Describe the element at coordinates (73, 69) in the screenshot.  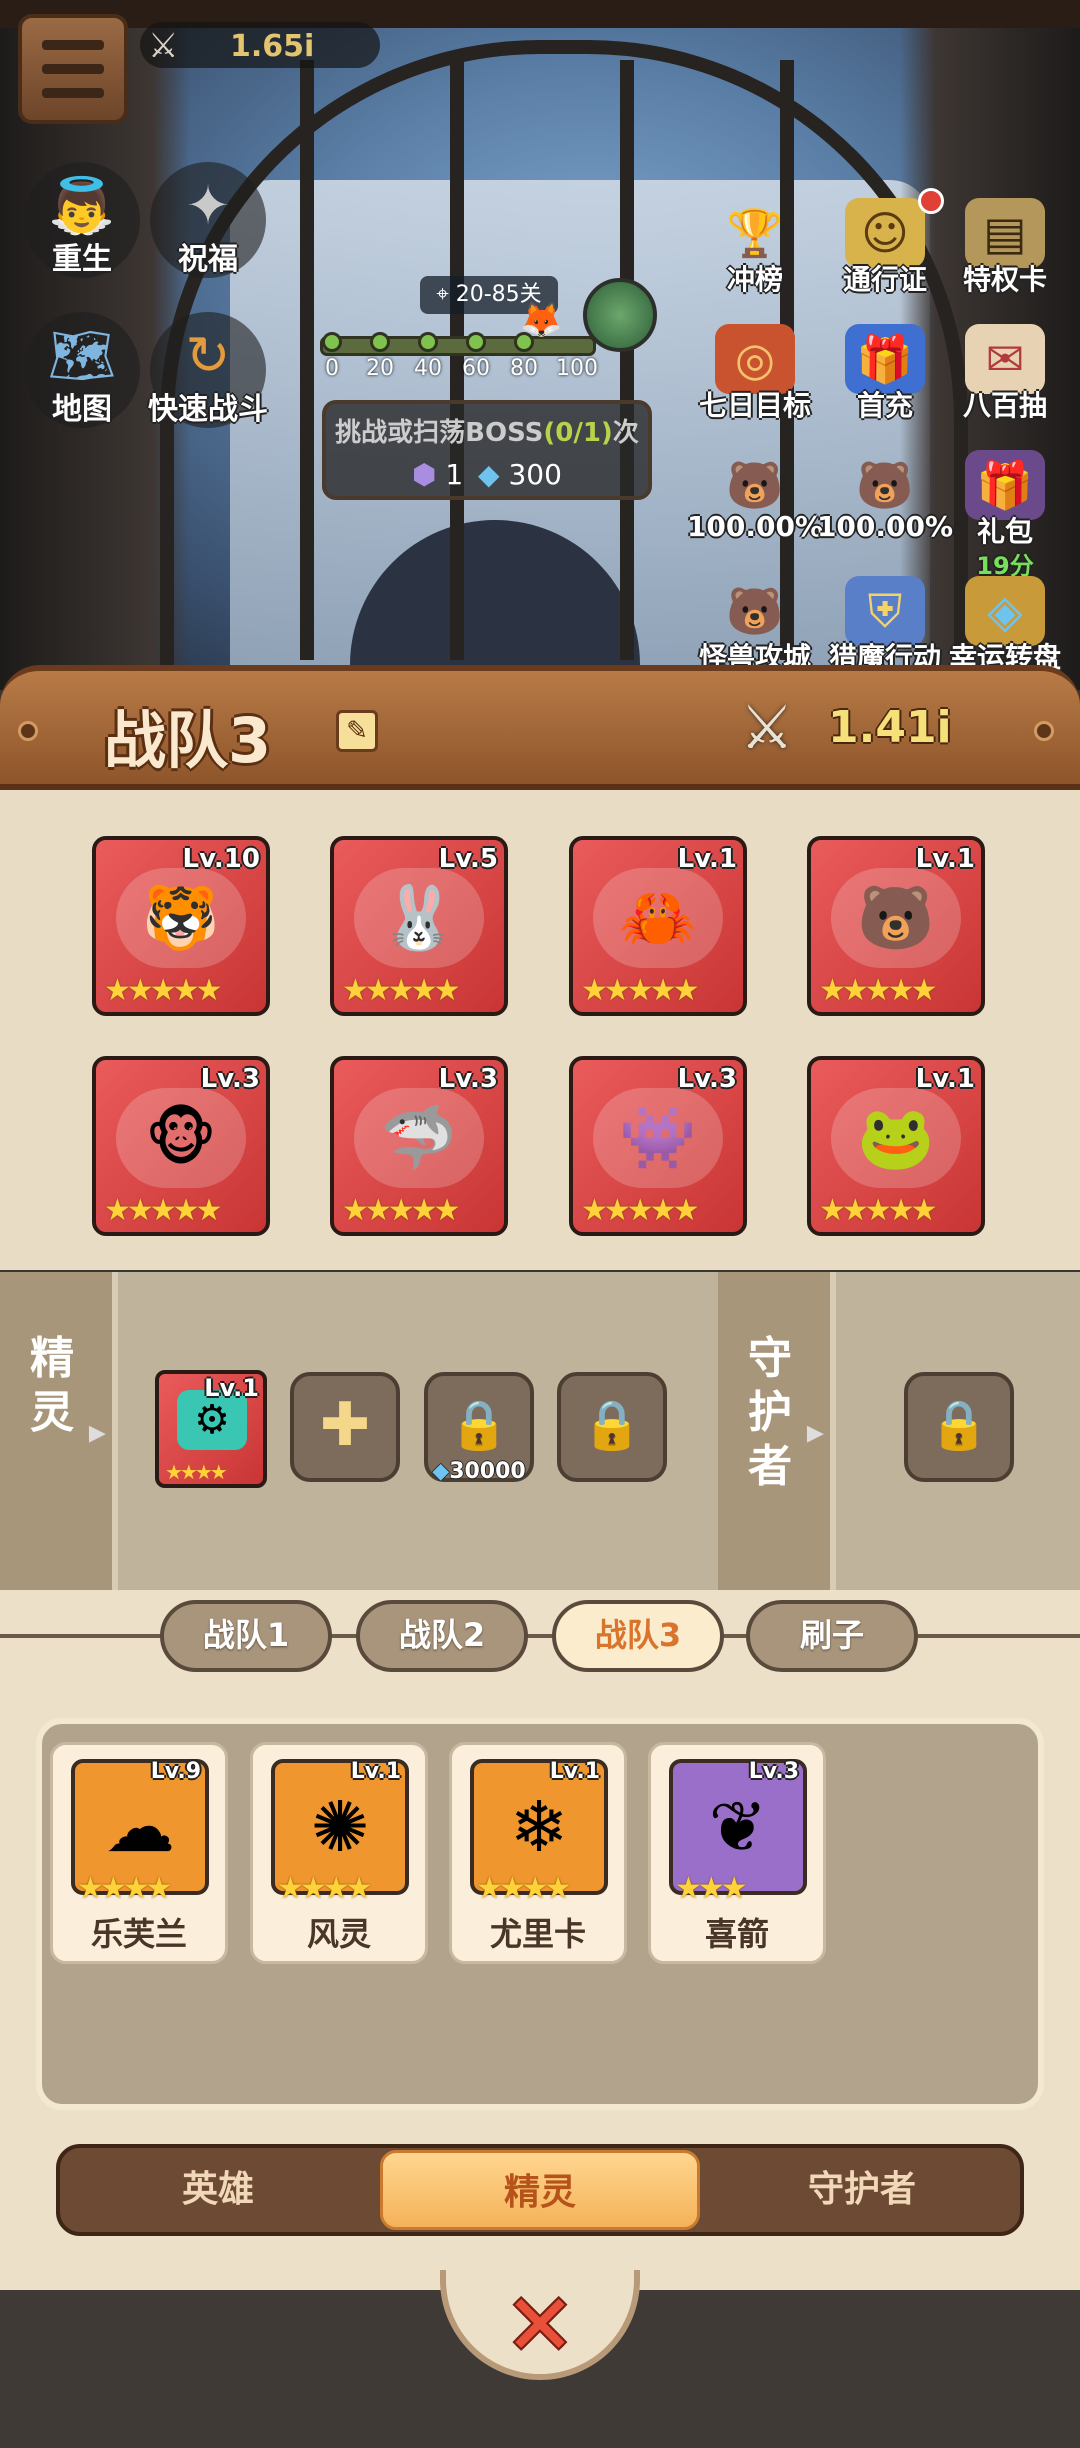
I see `main-menu-button` at that location.